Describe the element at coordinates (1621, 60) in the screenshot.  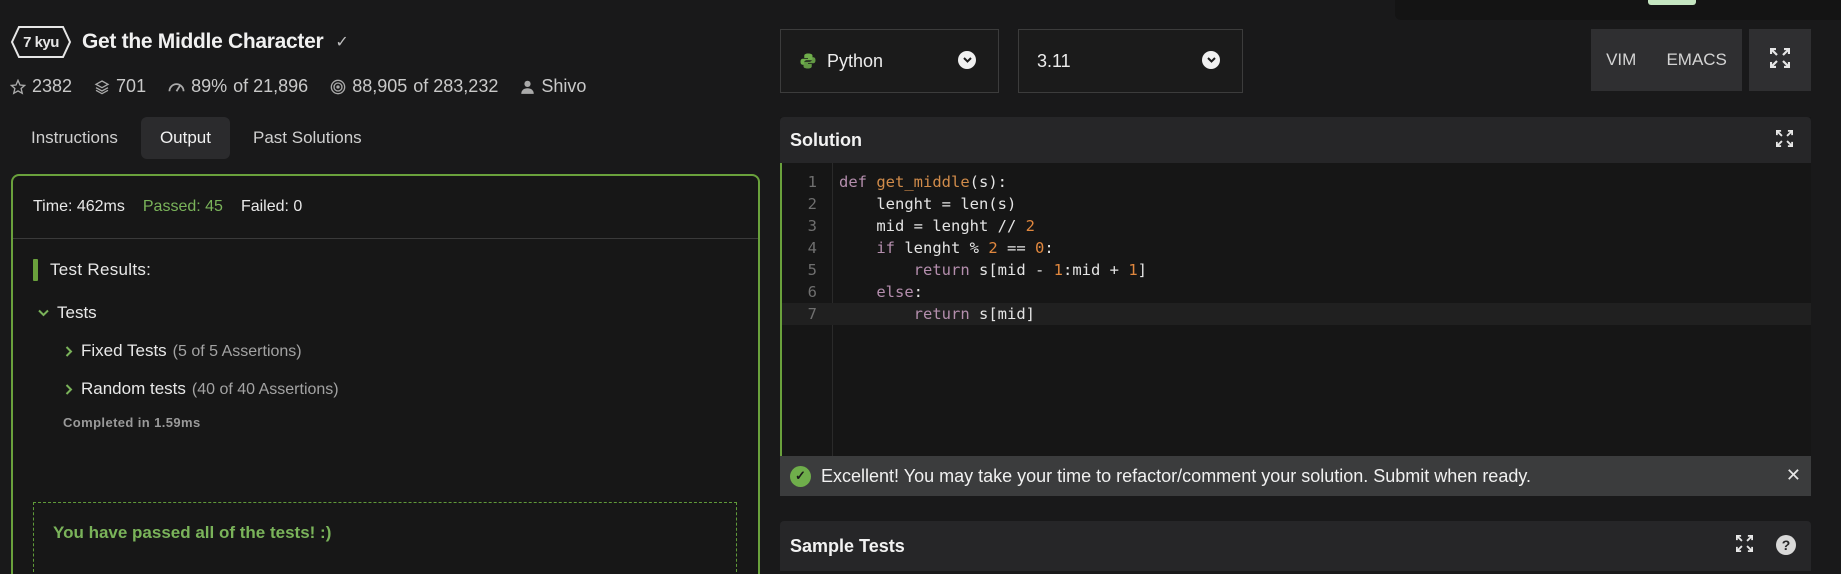
I see `vim-mode-button: VIM` at that location.